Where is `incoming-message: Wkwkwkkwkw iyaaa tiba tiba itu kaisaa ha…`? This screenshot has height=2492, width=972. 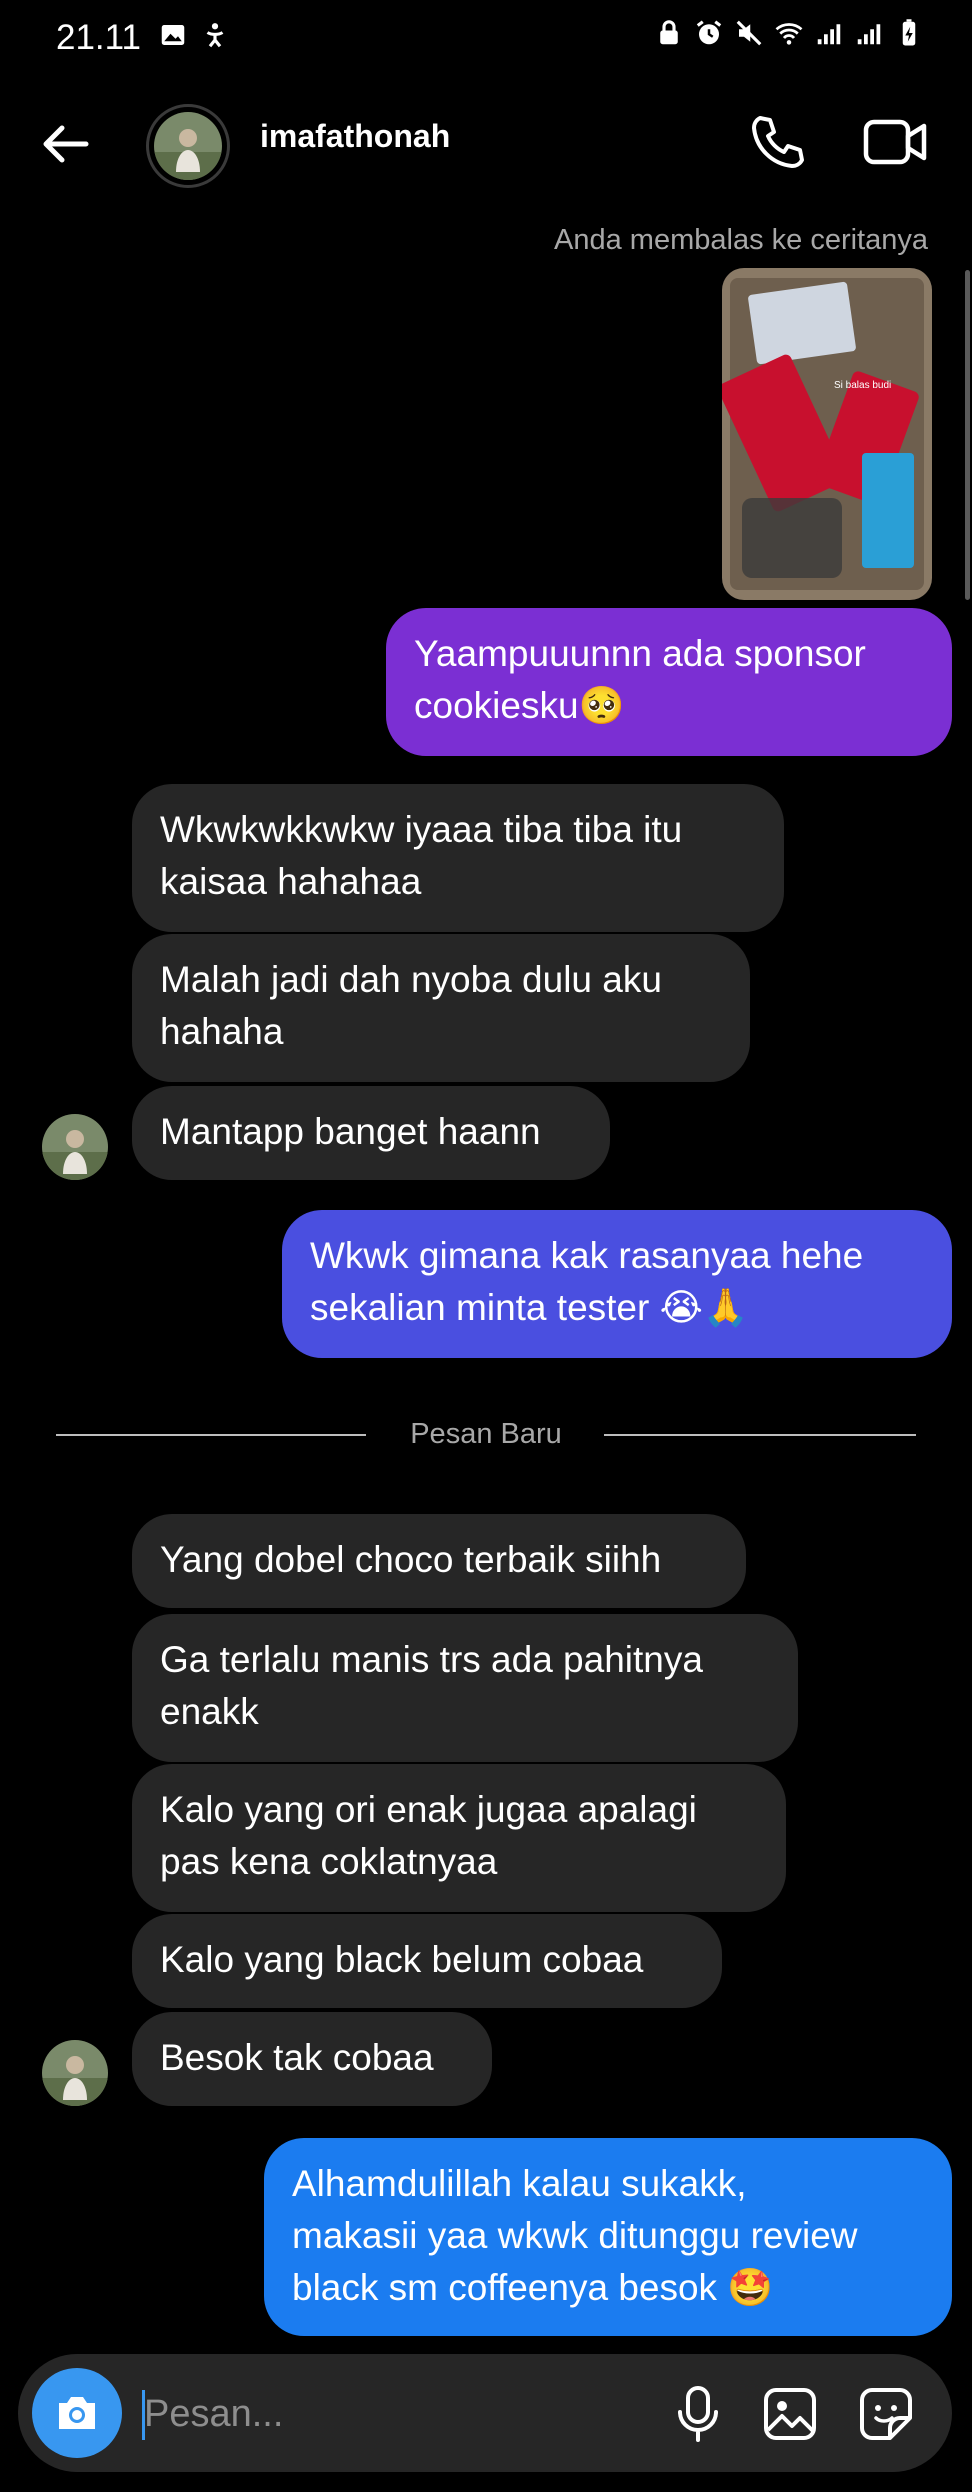
incoming-message: Wkwkwkkwkw iyaaa tiba tiba itu kaisaa ha… is located at coordinates (458, 858).